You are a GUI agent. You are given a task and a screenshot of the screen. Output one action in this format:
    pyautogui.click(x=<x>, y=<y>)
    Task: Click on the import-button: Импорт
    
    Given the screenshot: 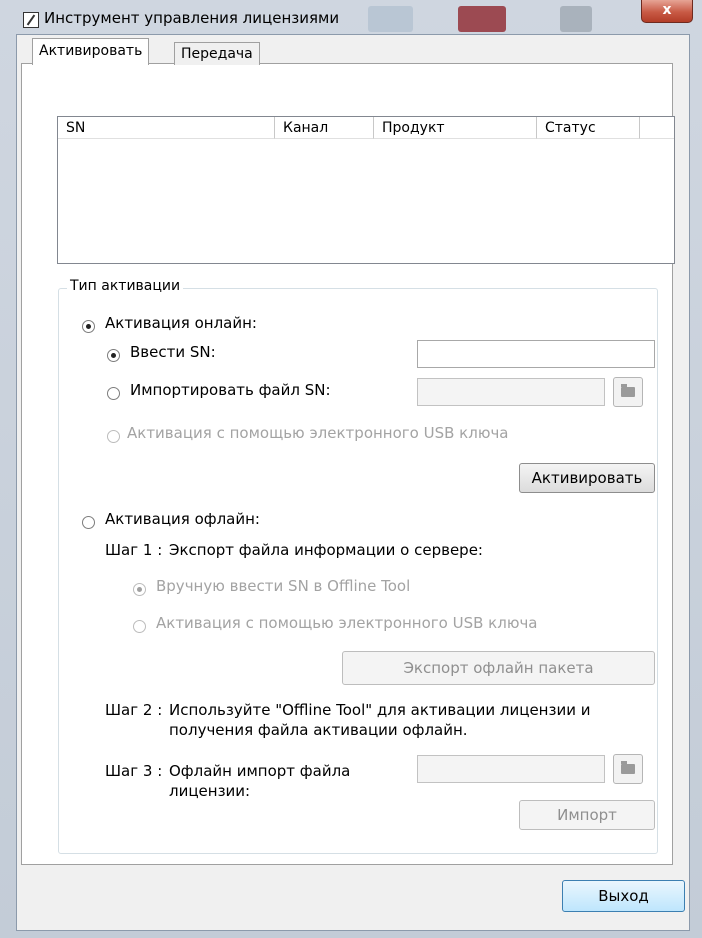 What is the action you would take?
    pyautogui.click(x=587, y=815)
    